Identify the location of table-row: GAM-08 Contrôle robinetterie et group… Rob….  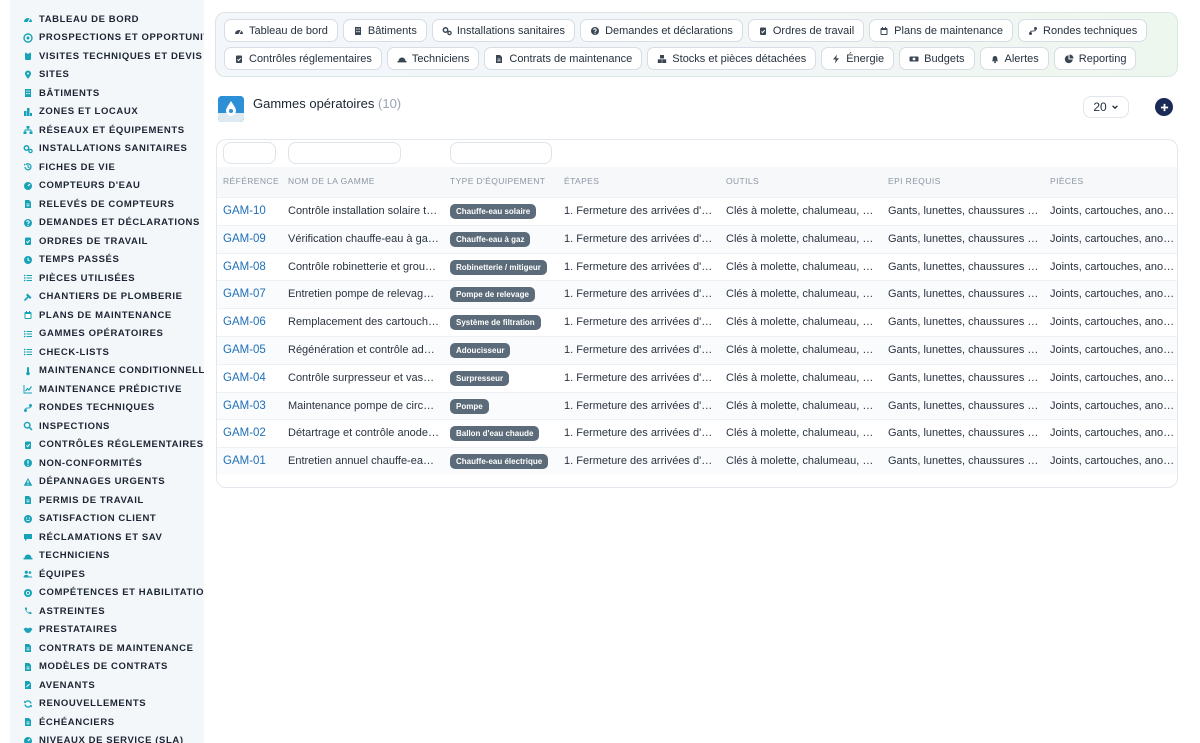
(697, 266).